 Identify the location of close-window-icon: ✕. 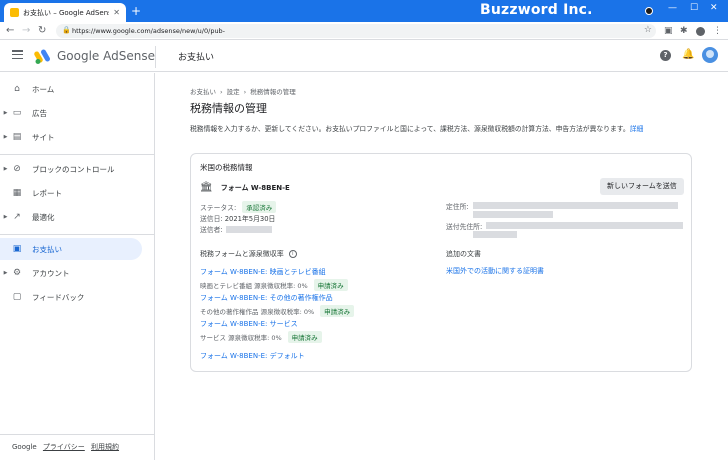
(714, 8).